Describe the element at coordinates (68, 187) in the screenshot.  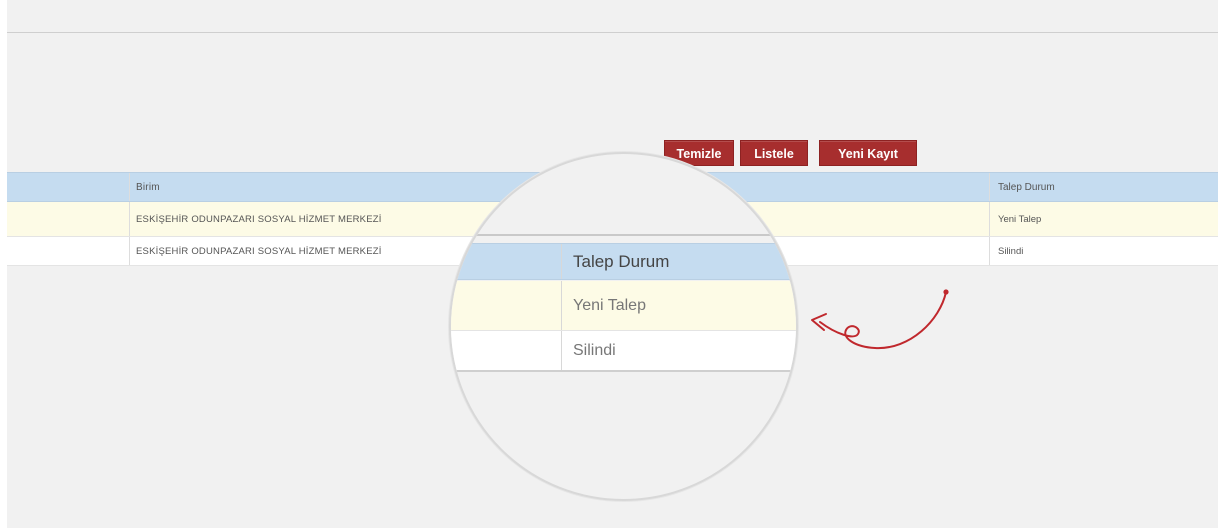
I see `header-cell-blank` at that location.